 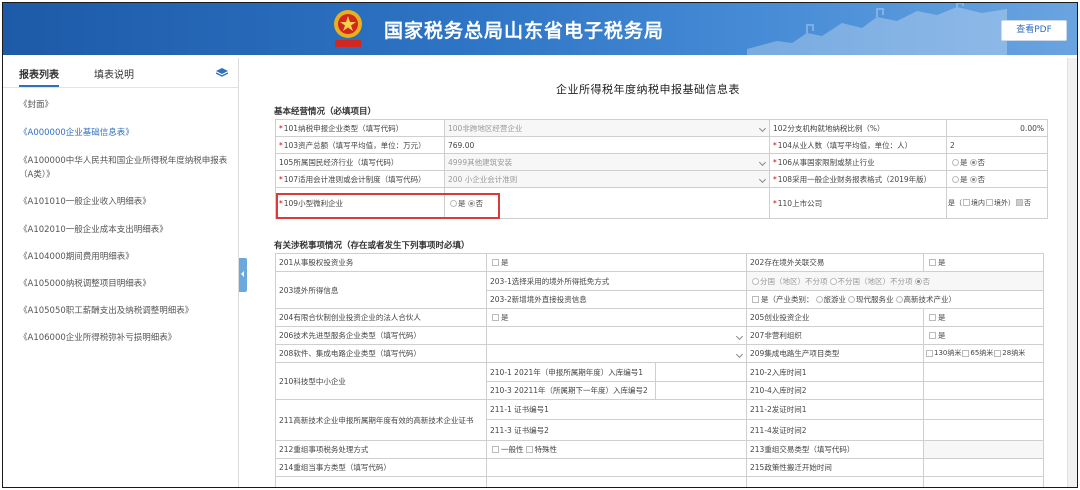 What do you see at coordinates (381, 381) in the screenshot?
I see `row-210-label: 210科技型中小企业` at bounding box center [381, 381].